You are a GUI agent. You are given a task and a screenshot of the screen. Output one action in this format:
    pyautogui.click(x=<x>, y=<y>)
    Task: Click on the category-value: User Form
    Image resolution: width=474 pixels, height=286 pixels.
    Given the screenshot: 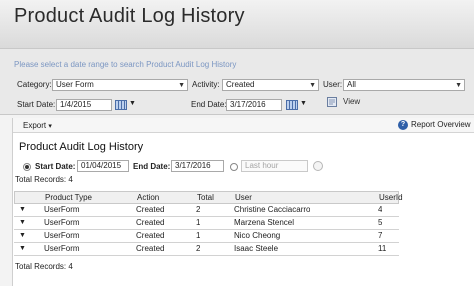 What is the action you would take?
    pyautogui.click(x=75, y=84)
    